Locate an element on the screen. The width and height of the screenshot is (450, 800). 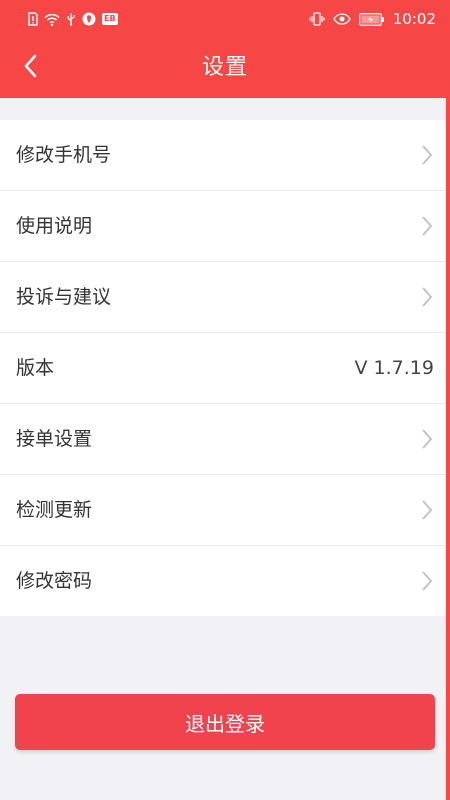
settings-item-change-password: 修改密码 is located at coordinates (225, 581).